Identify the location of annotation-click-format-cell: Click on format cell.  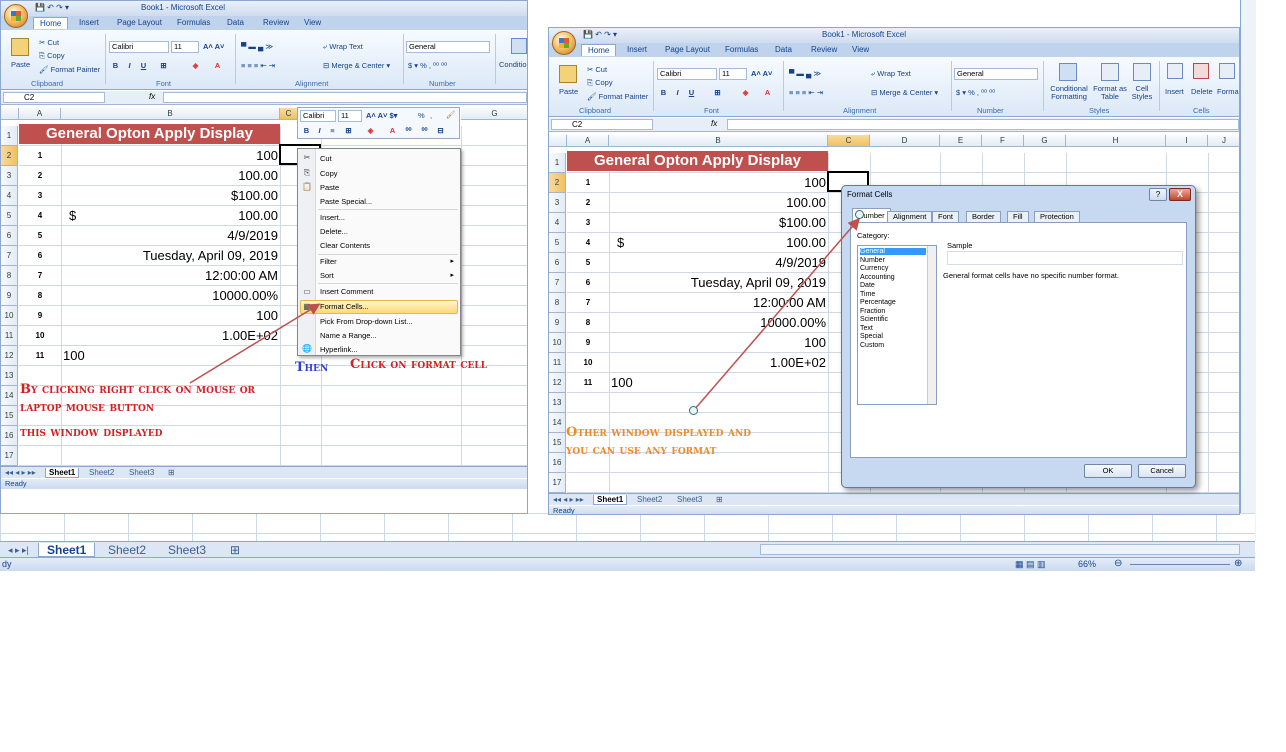
(419, 364).